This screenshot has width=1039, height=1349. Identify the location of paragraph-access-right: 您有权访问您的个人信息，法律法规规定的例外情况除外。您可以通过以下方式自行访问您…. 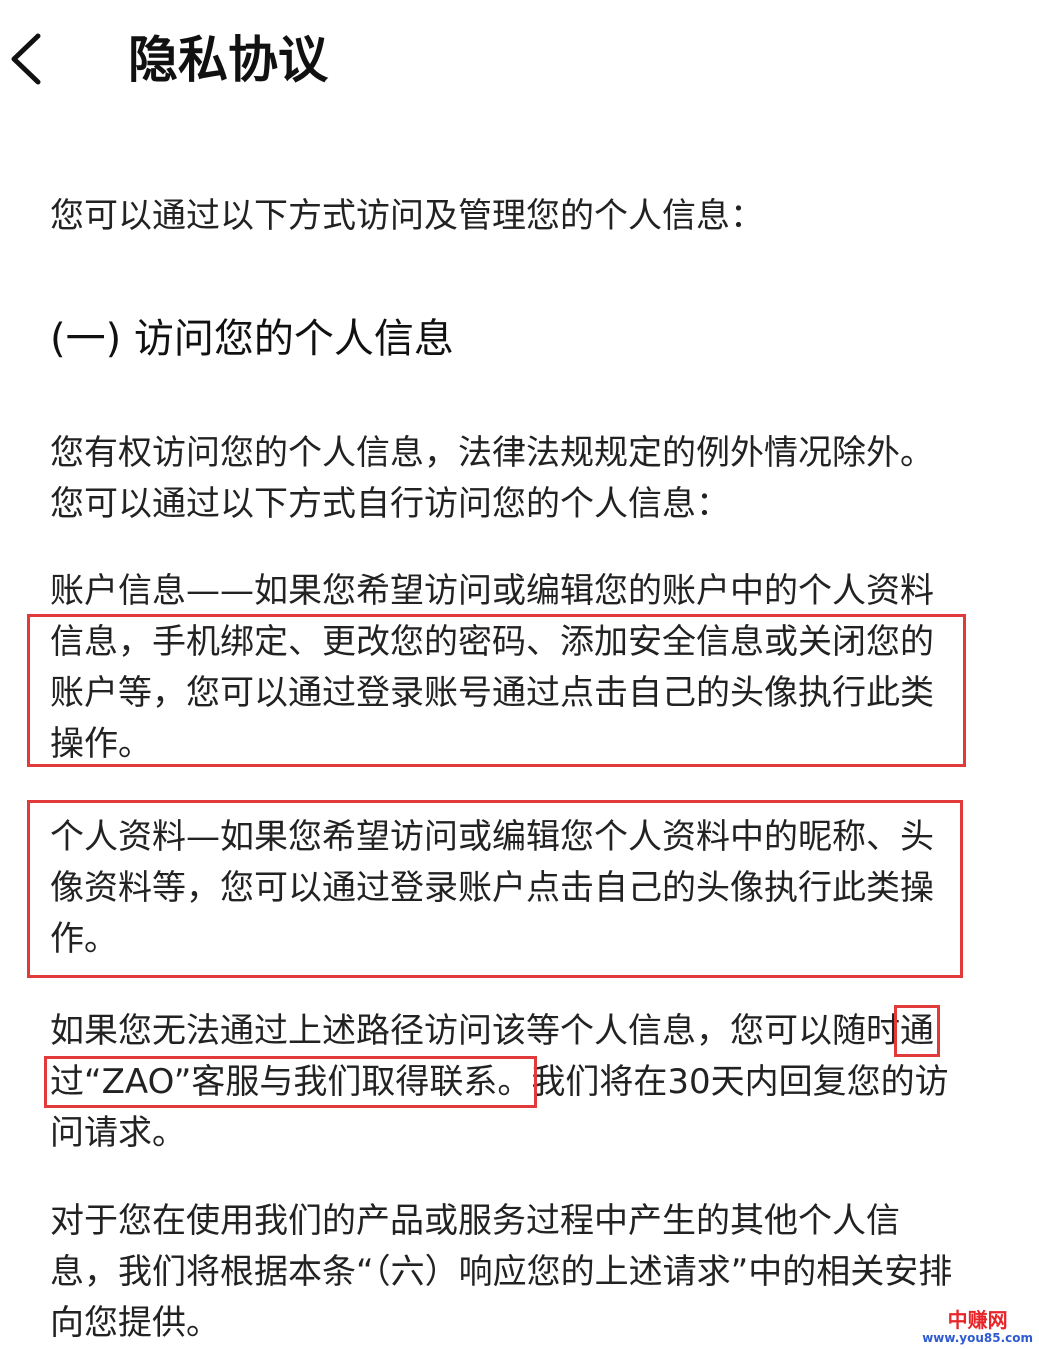
(492, 478).